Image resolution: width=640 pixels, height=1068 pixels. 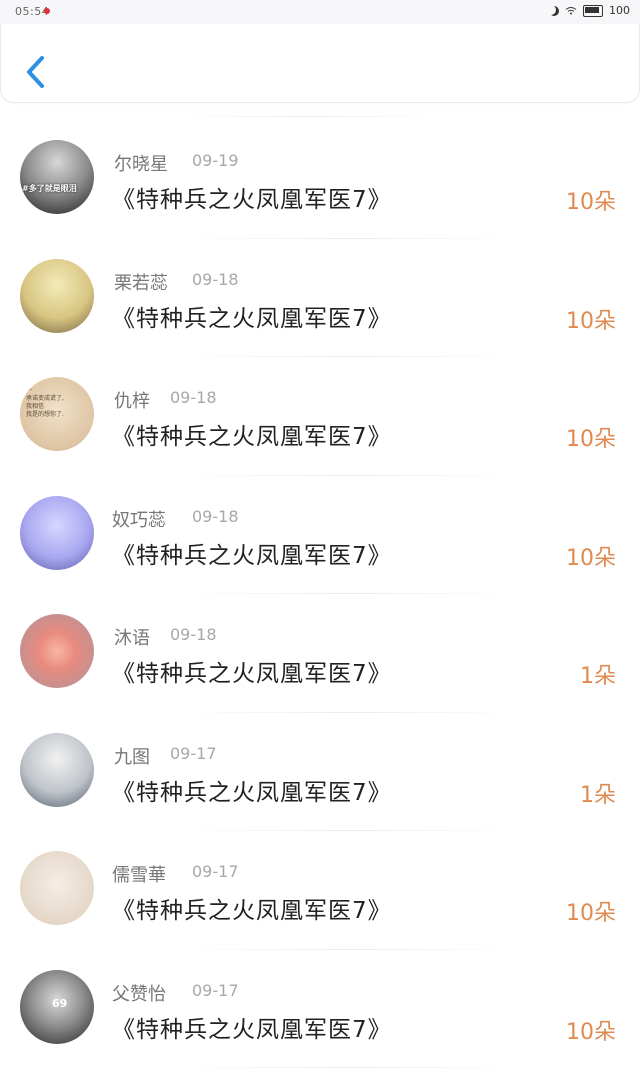 I want to click on list-item: #多了就是眼泪 尔晓星 09-19 《特种兵之火凤凰军医7》 10朵, so click(x=320, y=179).